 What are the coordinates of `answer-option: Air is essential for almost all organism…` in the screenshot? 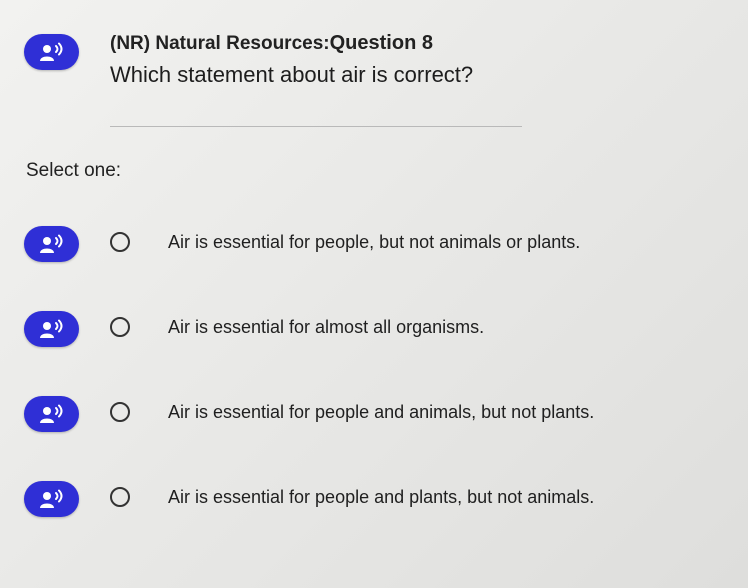 It's located at (374, 329).